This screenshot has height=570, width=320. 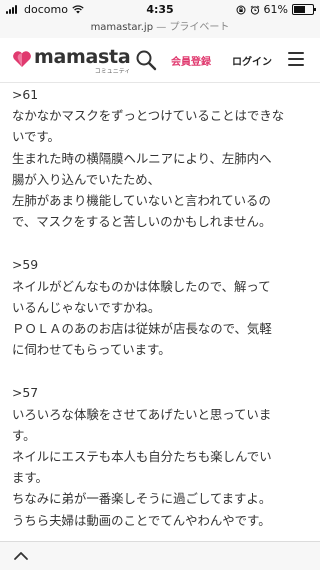 What do you see at coordinates (162, 264) in the screenshot?
I see `comment-reply-ref: >59` at bounding box center [162, 264].